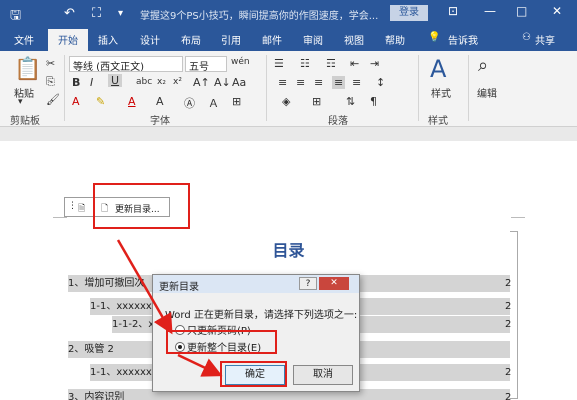  Describe the element at coordinates (20, 102) in the screenshot. I see `paste-options-icon: ▾` at that location.